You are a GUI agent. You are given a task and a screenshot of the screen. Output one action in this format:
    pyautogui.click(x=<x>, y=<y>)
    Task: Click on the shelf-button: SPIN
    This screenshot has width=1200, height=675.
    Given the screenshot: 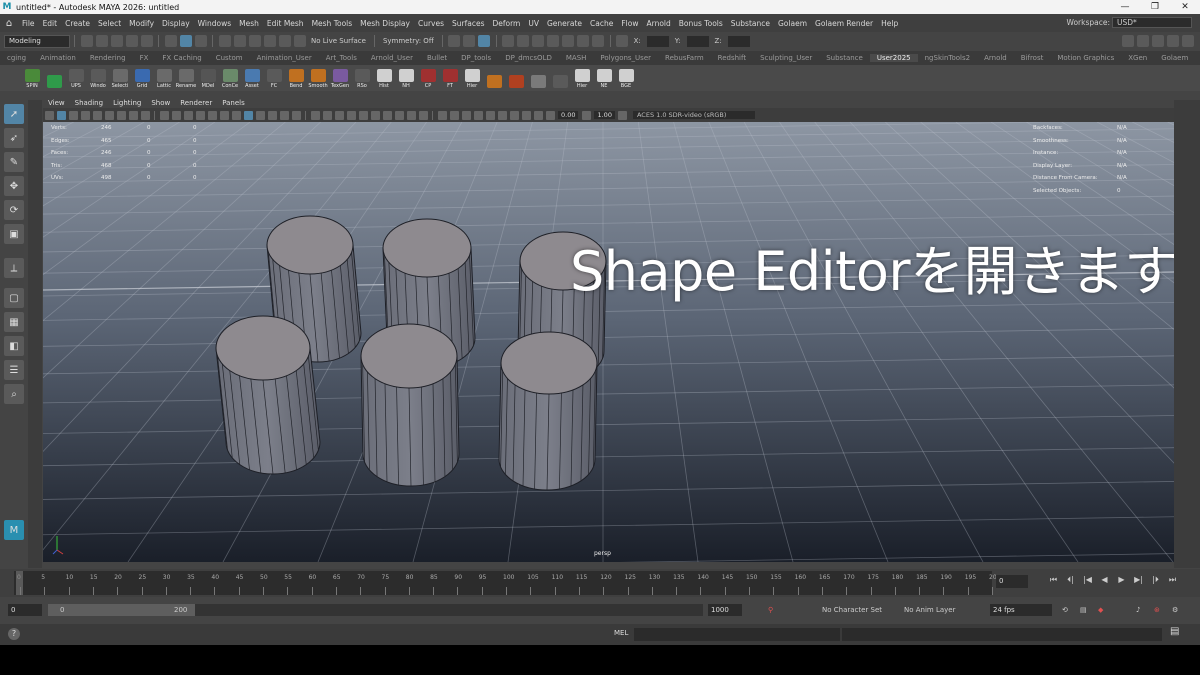 What is the action you would take?
    pyautogui.click(x=32, y=78)
    